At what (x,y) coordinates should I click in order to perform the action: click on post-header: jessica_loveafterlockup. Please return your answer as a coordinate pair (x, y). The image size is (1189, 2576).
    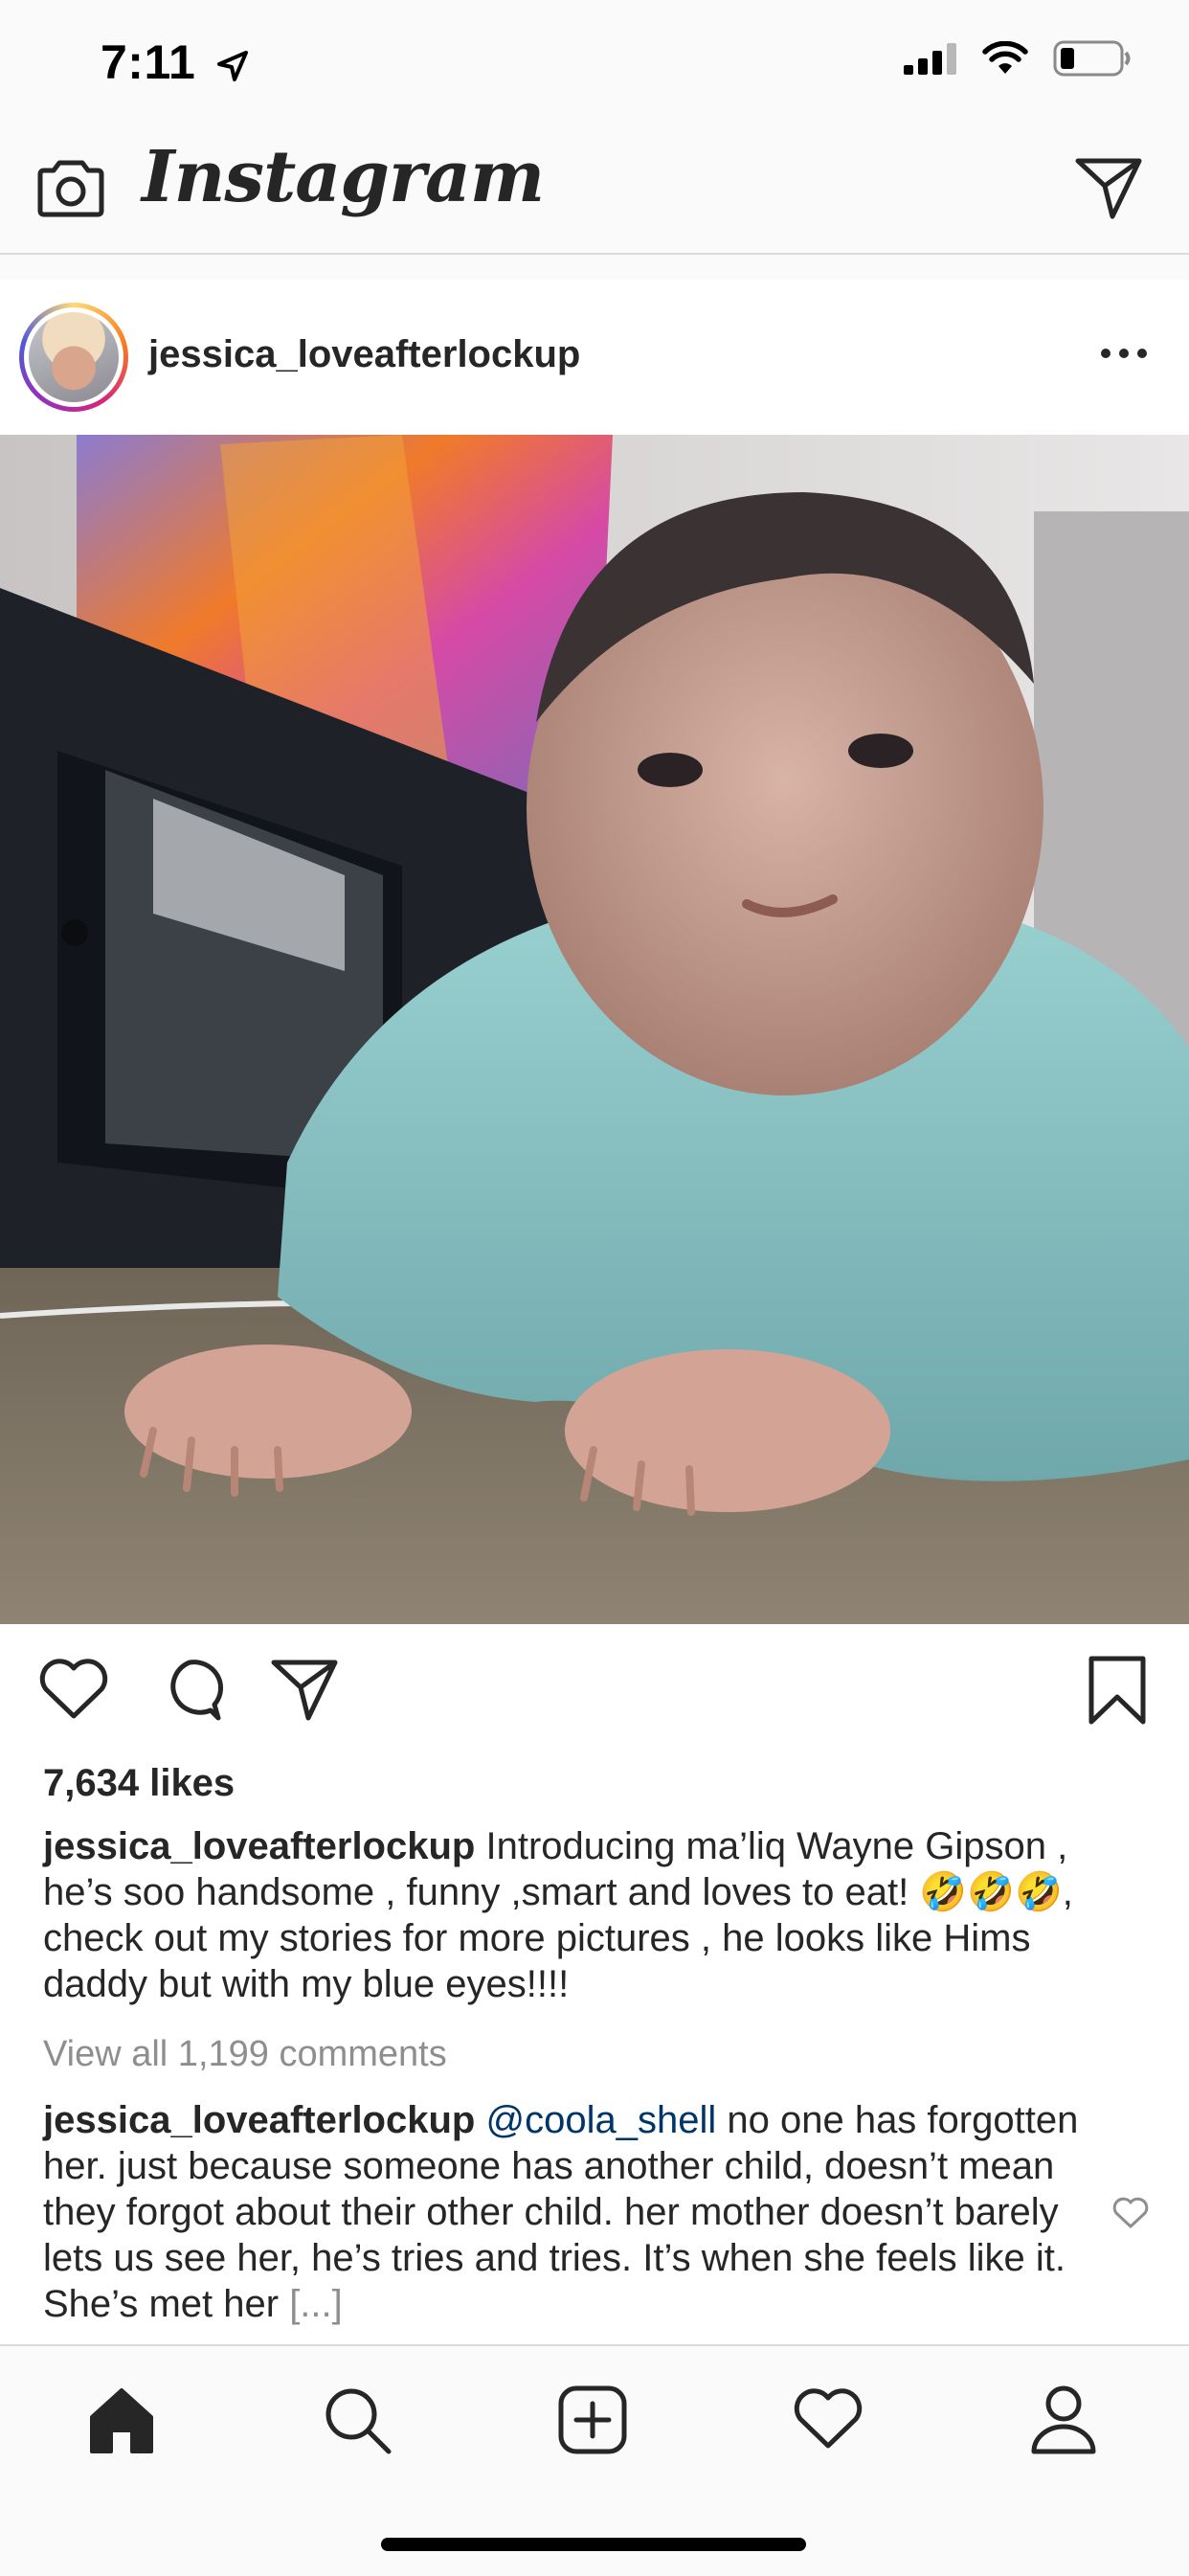
    Looking at the image, I should click on (594, 357).